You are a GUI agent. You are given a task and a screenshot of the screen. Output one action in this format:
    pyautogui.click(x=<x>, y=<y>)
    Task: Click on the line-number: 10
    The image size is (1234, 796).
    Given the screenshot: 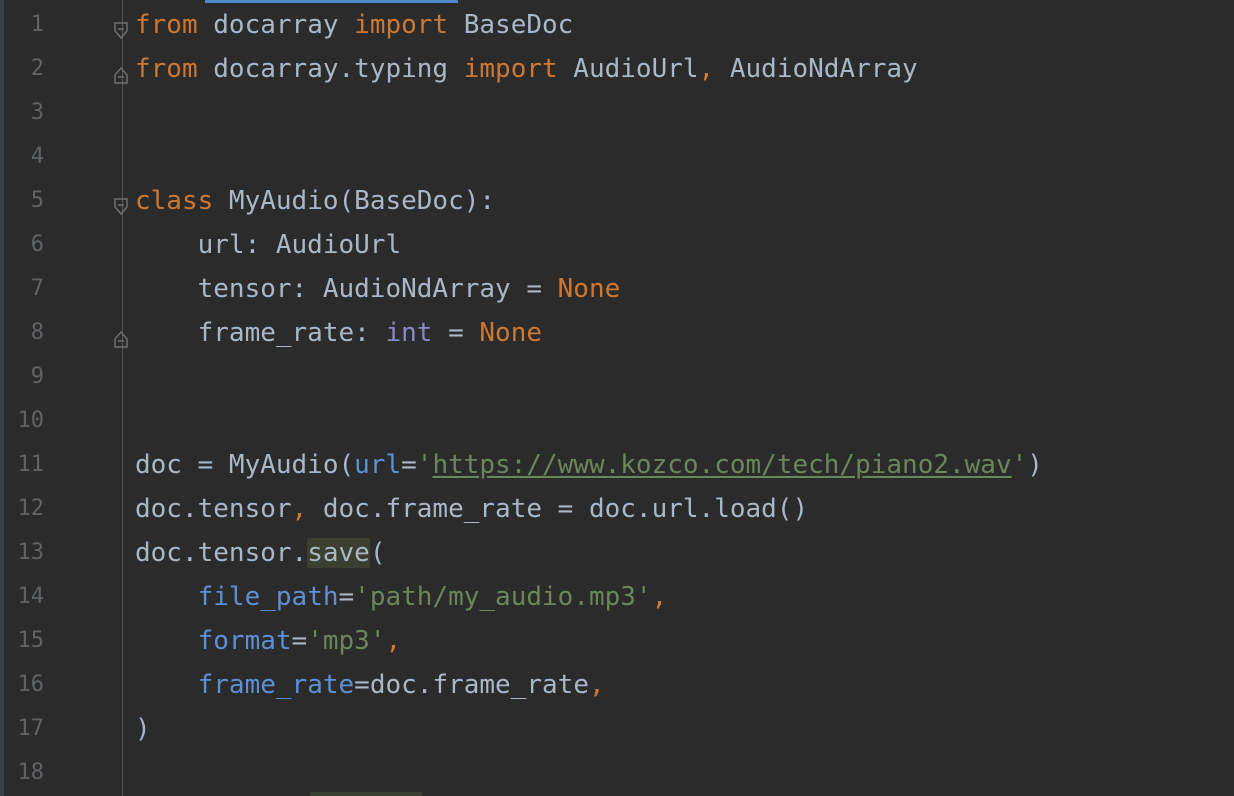 What is the action you would take?
    pyautogui.click(x=31, y=420)
    